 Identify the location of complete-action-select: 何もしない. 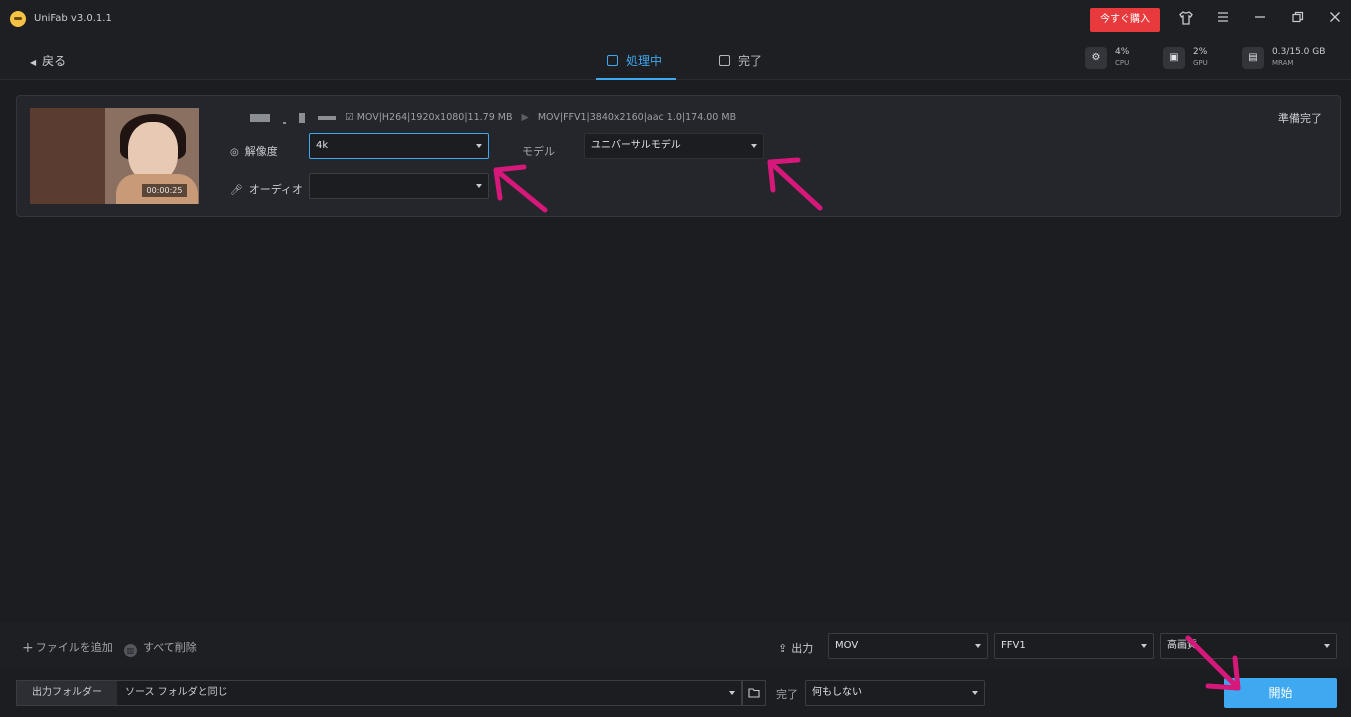
(895, 693).